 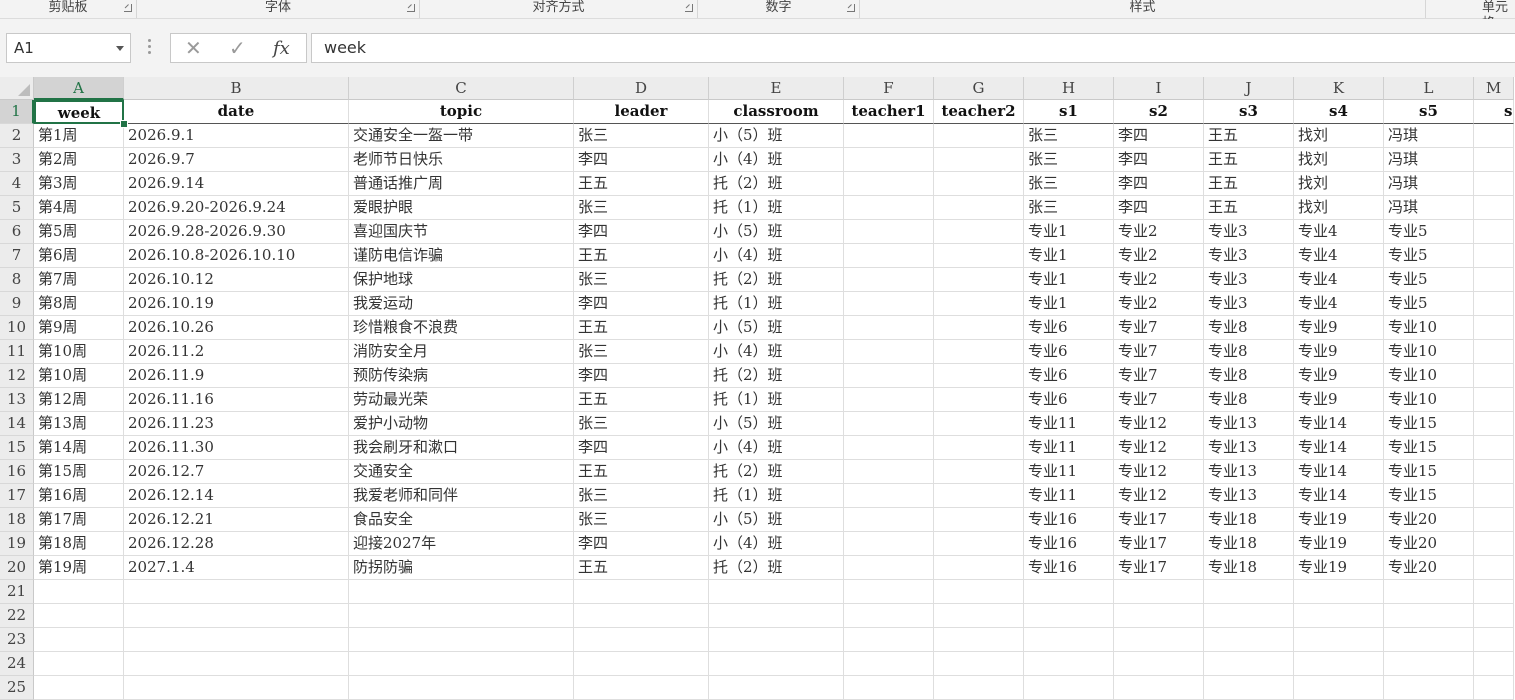 I want to click on cell: 专业18, so click(x=1249, y=520).